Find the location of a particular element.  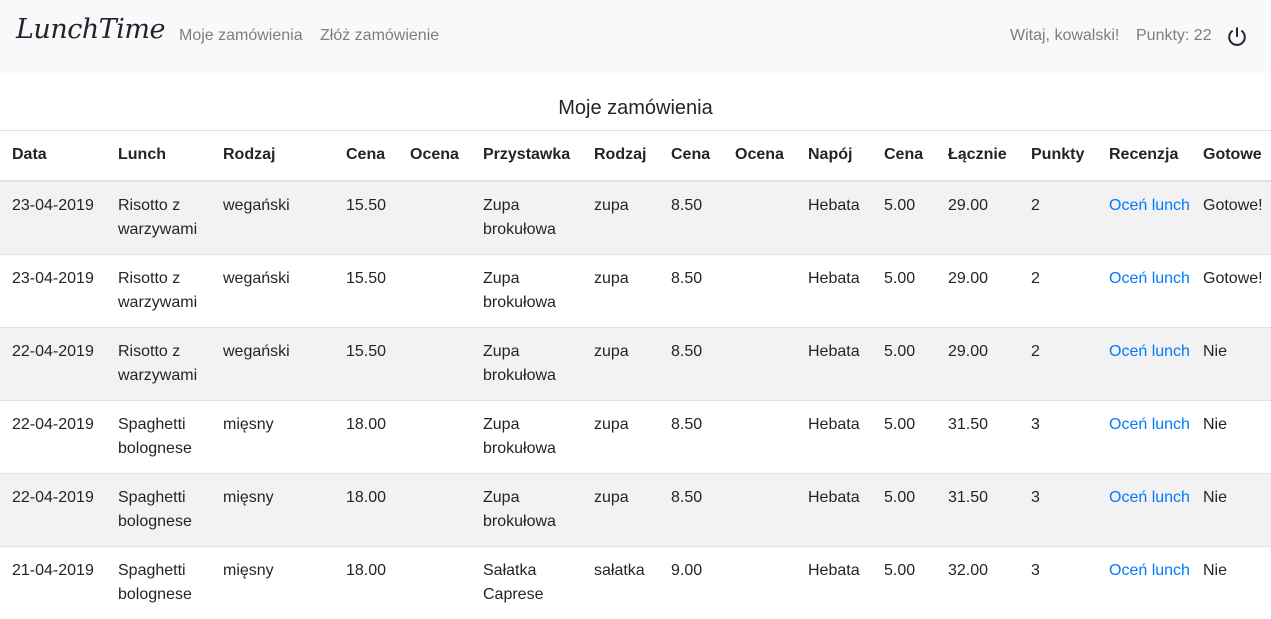

nav-place-order: Złóż zamówienie is located at coordinates (379, 36).